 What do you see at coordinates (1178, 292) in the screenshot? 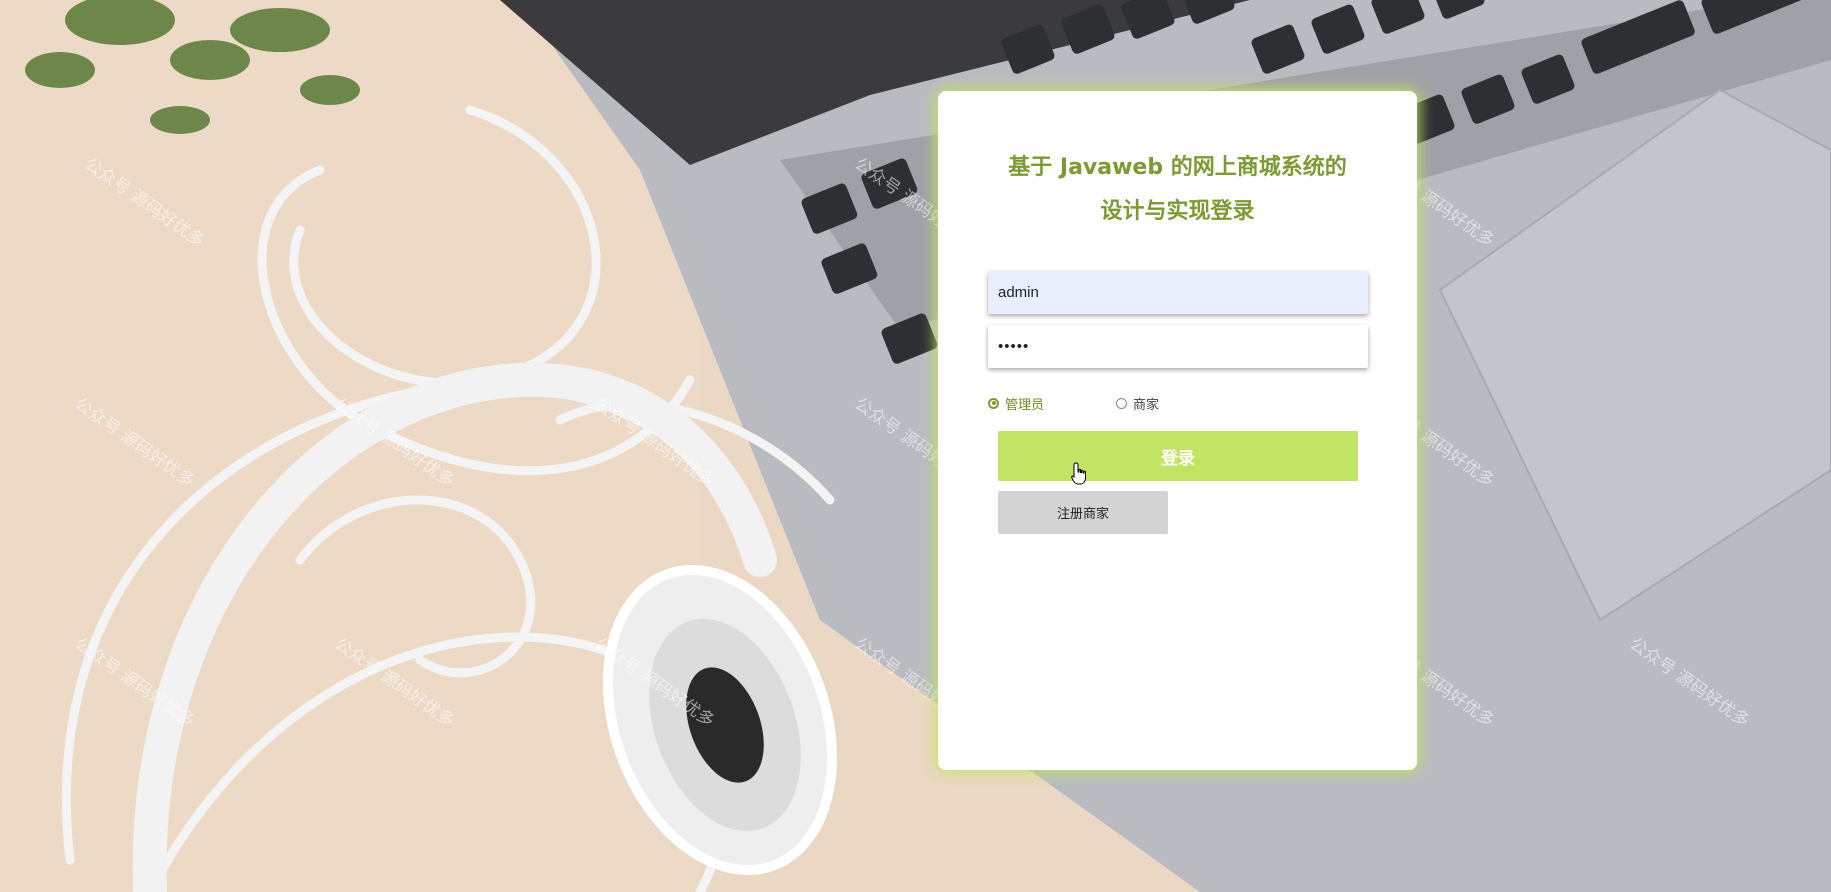
I see `username-input` at bounding box center [1178, 292].